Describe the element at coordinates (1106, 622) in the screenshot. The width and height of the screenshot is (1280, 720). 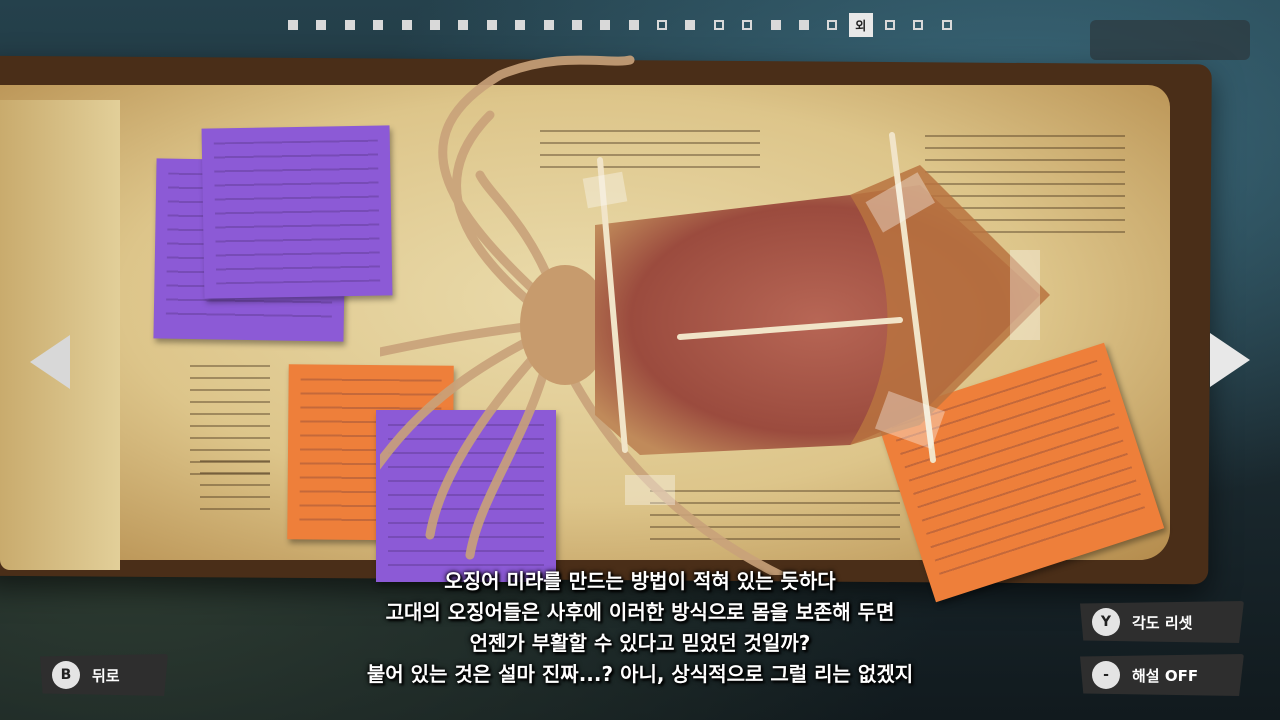
I see `y-button-icon: Y` at that location.